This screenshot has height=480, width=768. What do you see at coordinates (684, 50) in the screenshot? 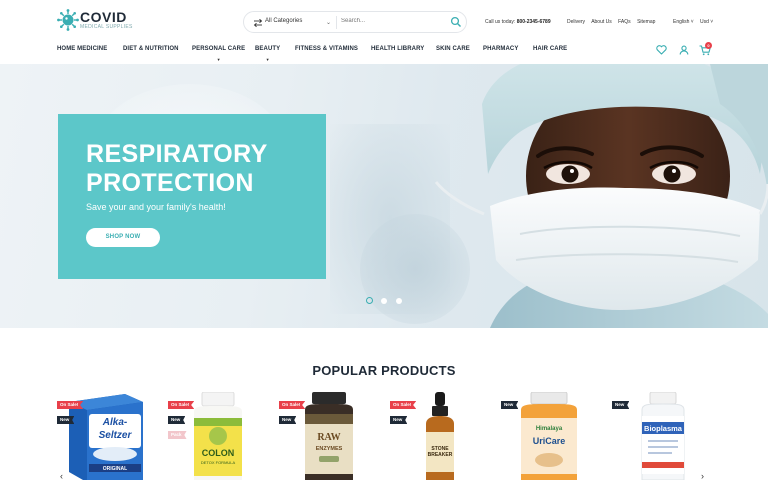
I see `user-icon` at bounding box center [684, 50].